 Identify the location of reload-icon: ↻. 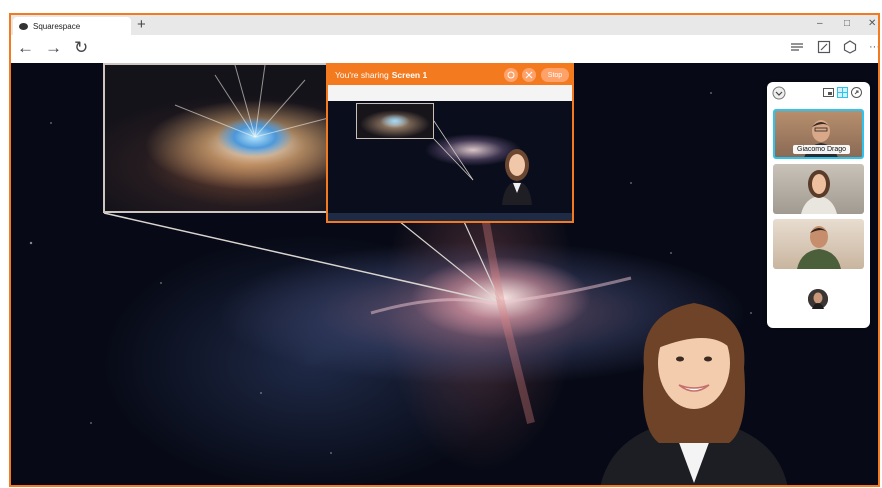
(81, 48).